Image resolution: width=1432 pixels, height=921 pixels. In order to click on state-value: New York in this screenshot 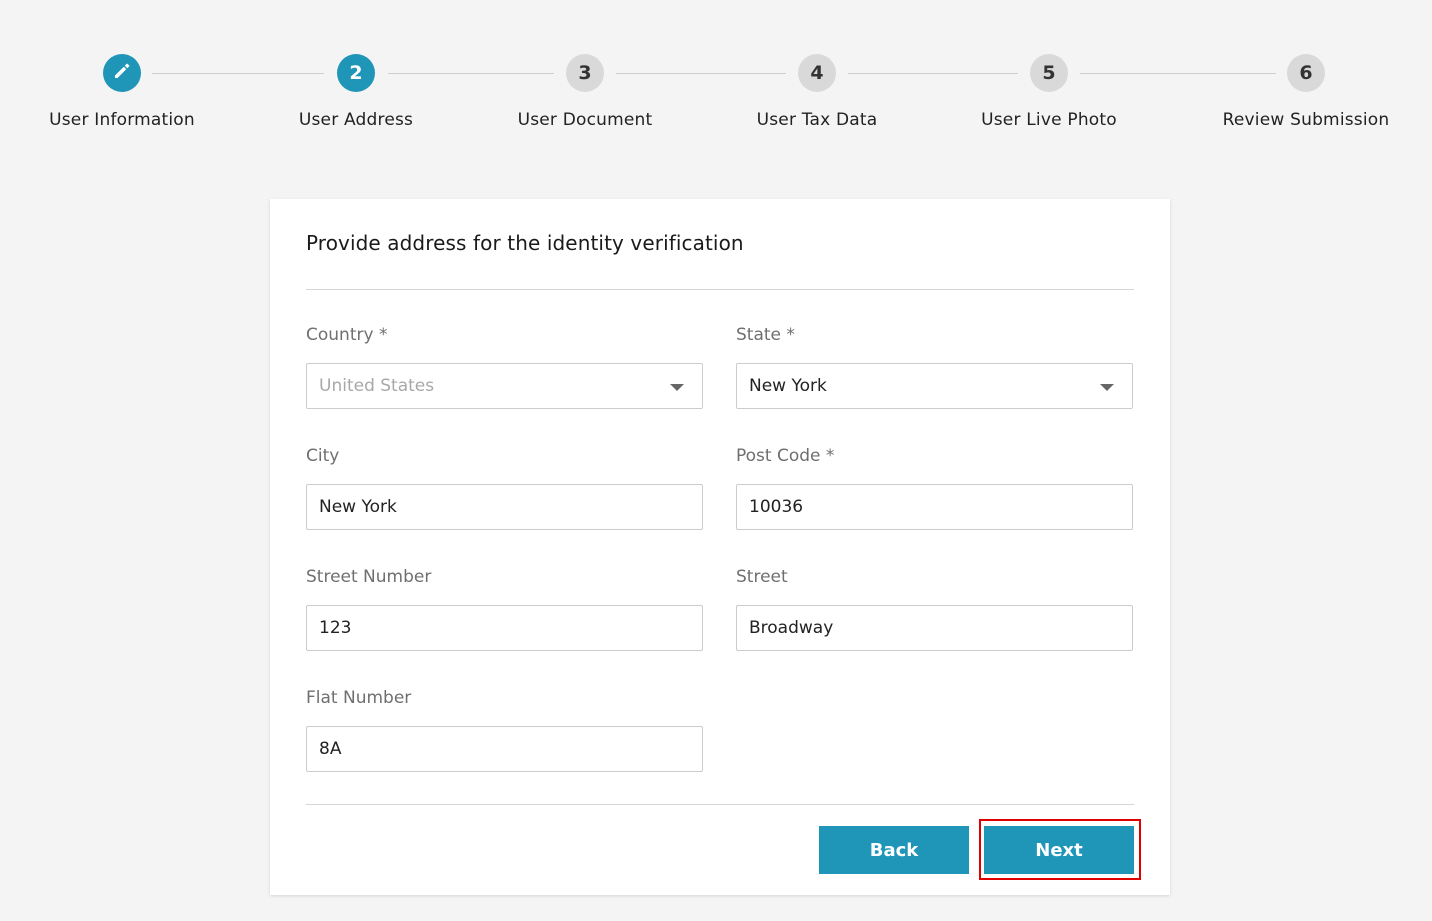, I will do `click(788, 386)`.